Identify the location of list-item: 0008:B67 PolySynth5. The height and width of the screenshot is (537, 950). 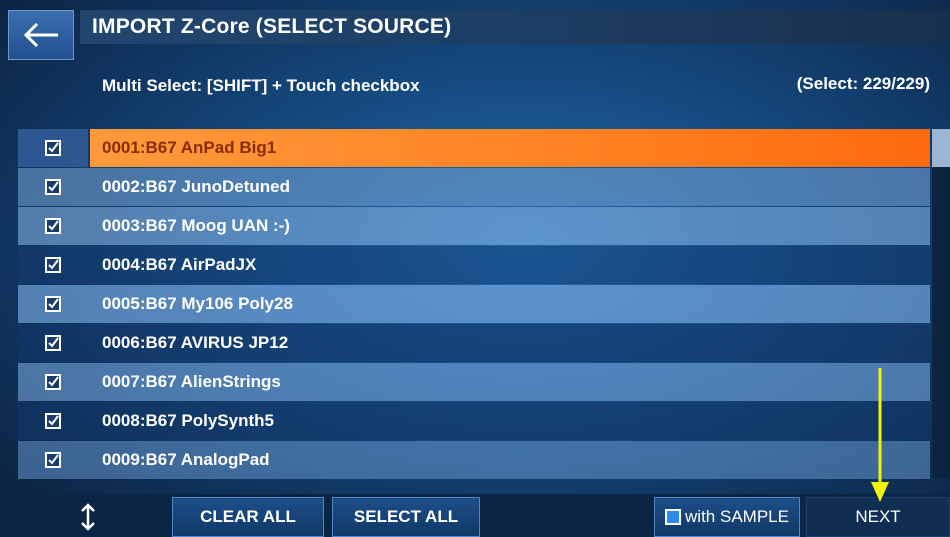
(474, 421).